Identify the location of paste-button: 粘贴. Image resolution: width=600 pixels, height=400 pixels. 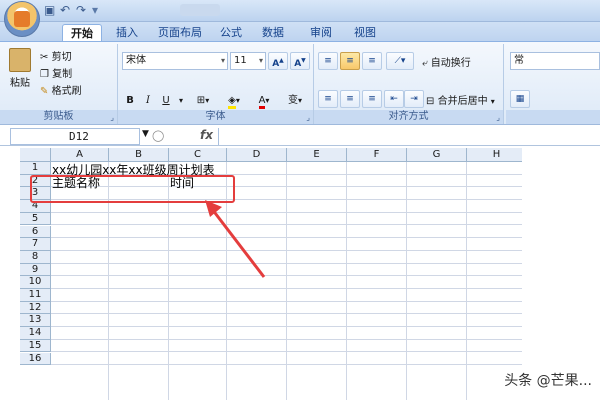
(20, 70).